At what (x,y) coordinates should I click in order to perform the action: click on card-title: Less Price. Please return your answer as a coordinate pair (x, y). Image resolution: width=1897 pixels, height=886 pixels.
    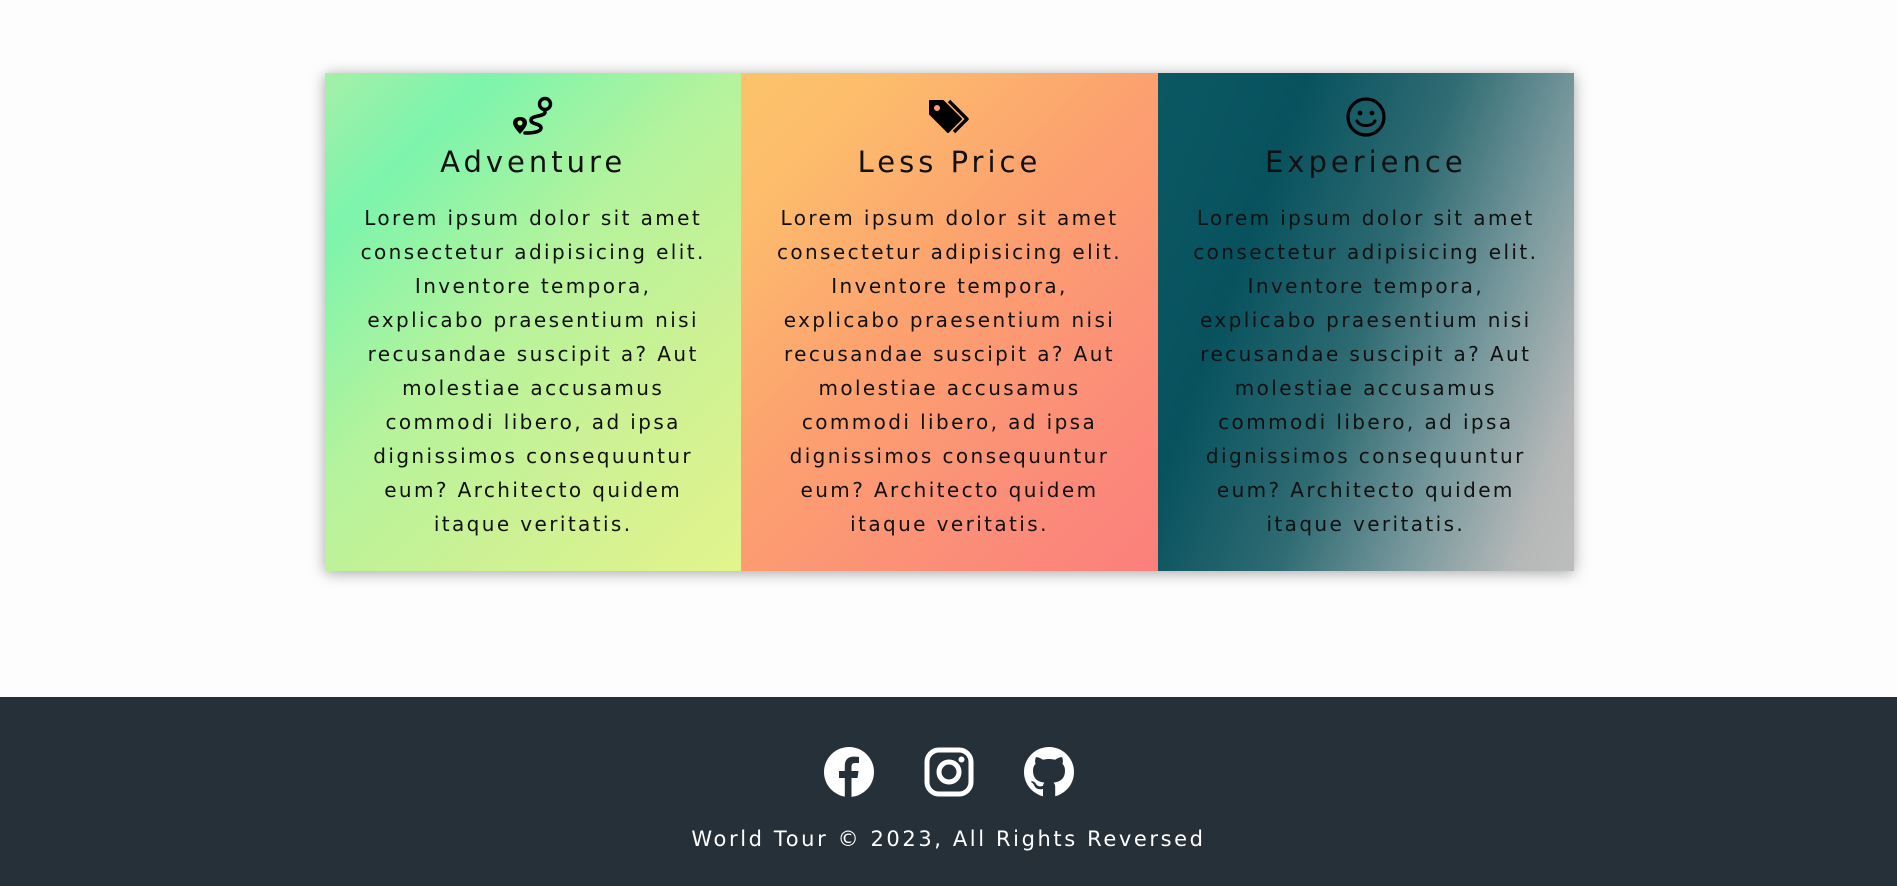
    Looking at the image, I should click on (949, 162).